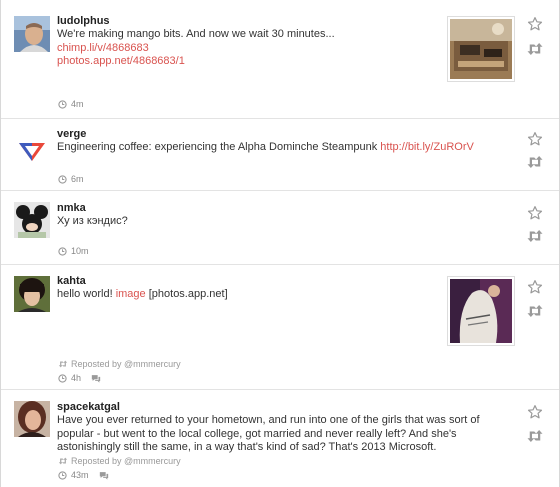  What do you see at coordinates (92, 221) in the screenshot?
I see `post-body: Ху из кэндис?` at bounding box center [92, 221].